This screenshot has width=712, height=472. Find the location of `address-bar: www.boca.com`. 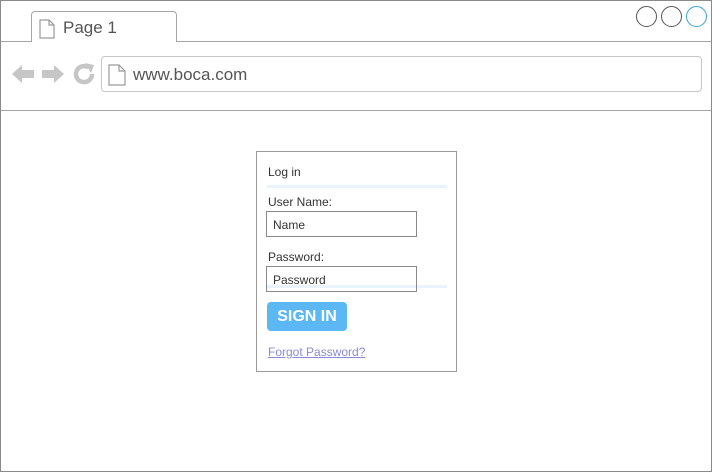

address-bar: www.boca.com is located at coordinates (401, 74).